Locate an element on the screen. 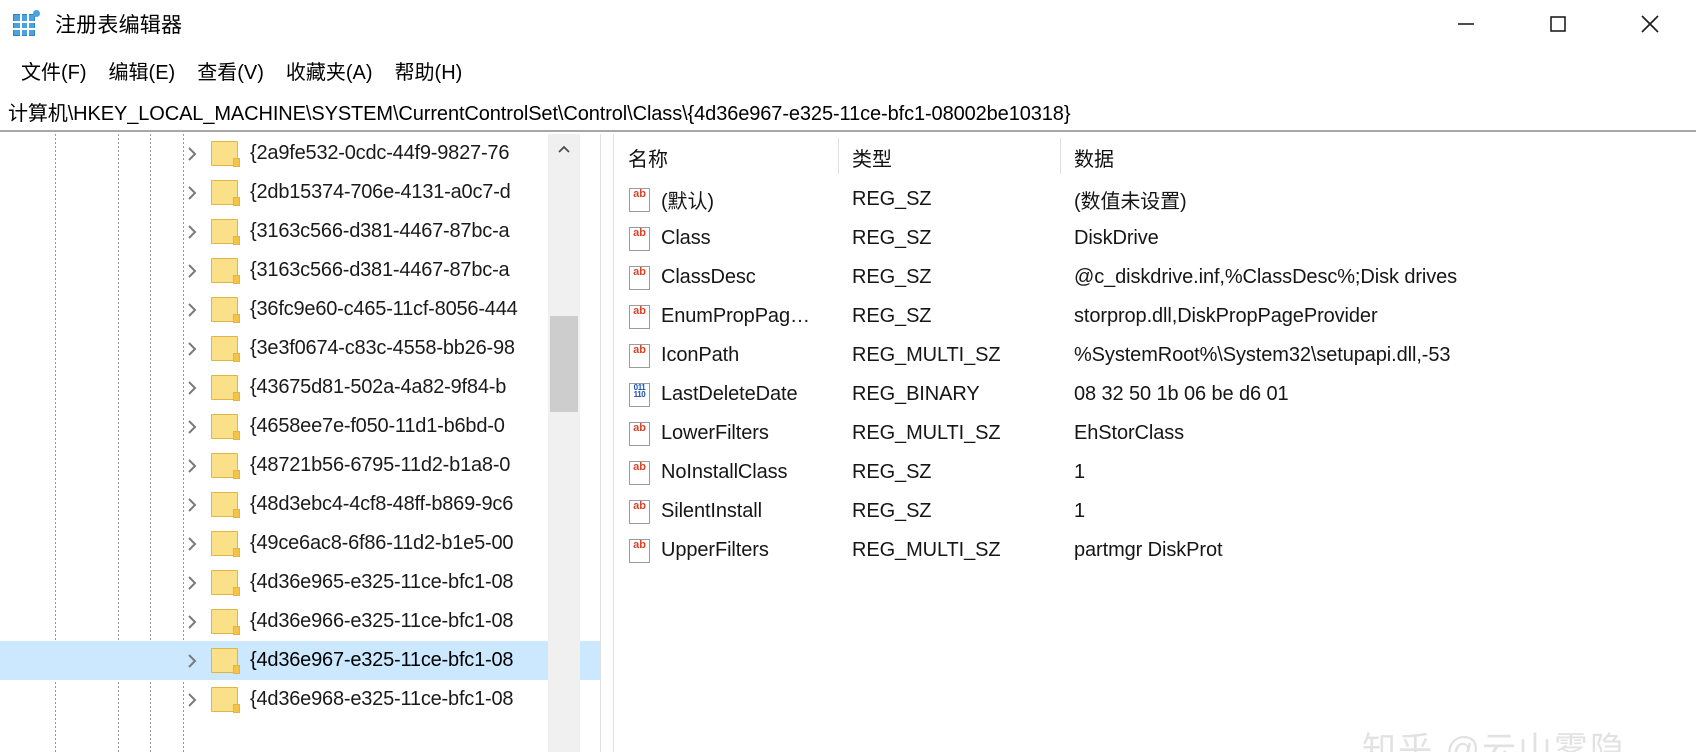 The image size is (1696, 752). value-name: LastDeleteDate is located at coordinates (729, 394).